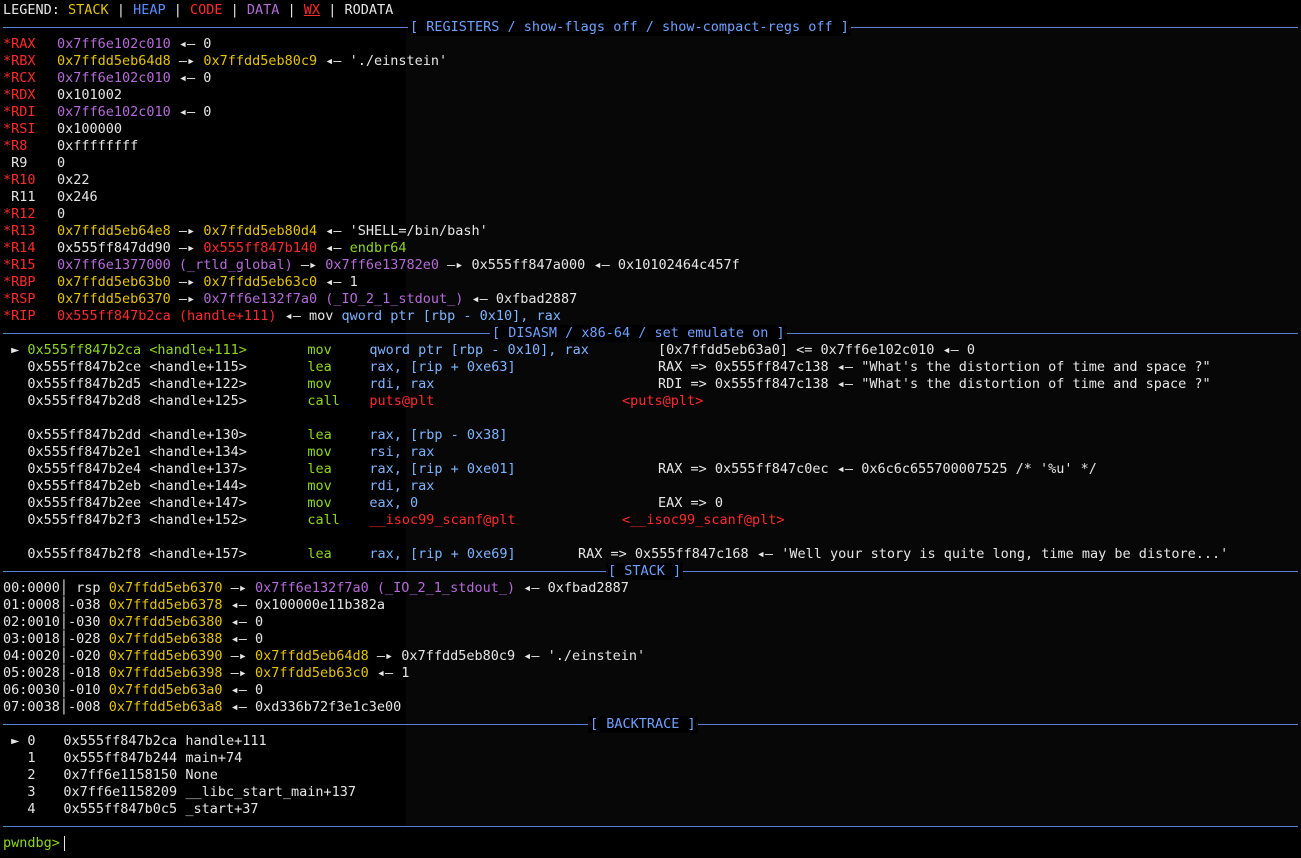 The width and height of the screenshot is (1301, 858). What do you see at coordinates (98, 146) in the screenshot?
I see `register-value: 0xffffffff` at bounding box center [98, 146].